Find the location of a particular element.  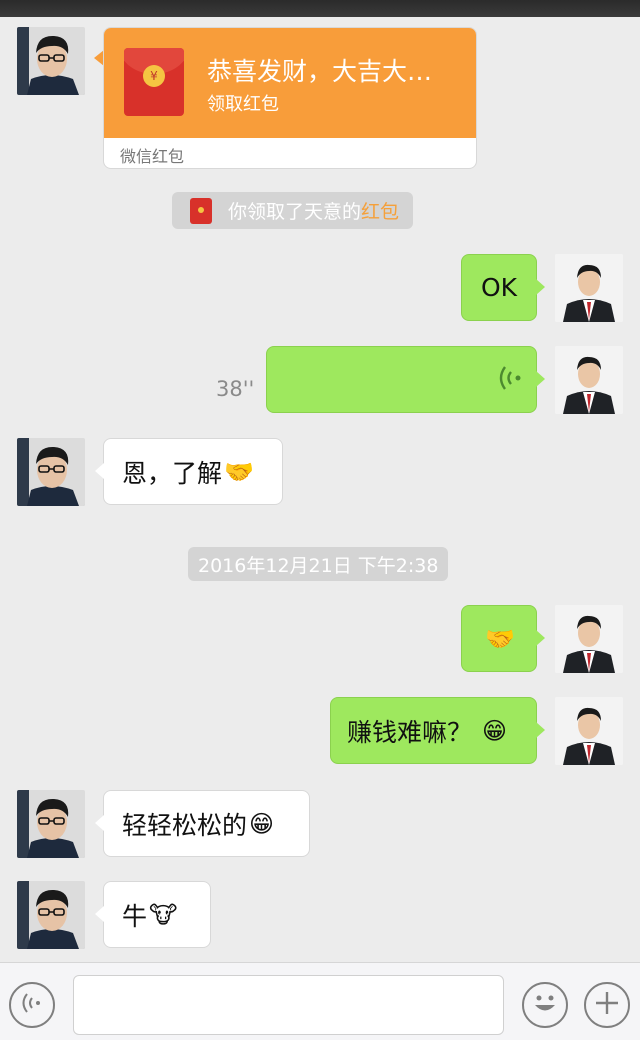

plus-icon is located at coordinates (607, 1005).